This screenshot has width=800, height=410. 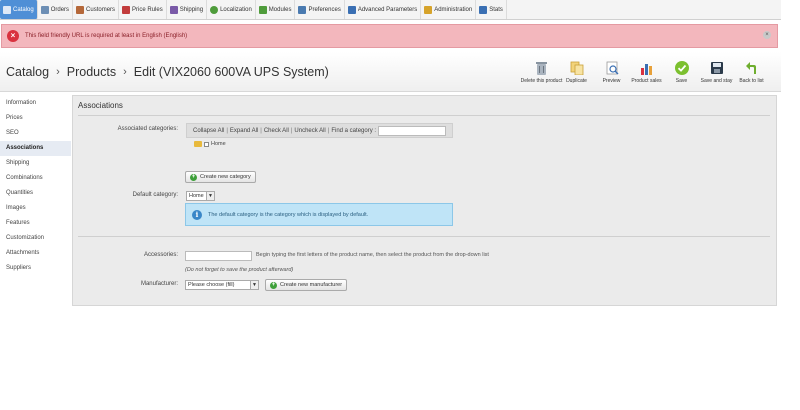 What do you see at coordinates (197, 214) in the screenshot?
I see `info-icon: i` at bounding box center [197, 214].